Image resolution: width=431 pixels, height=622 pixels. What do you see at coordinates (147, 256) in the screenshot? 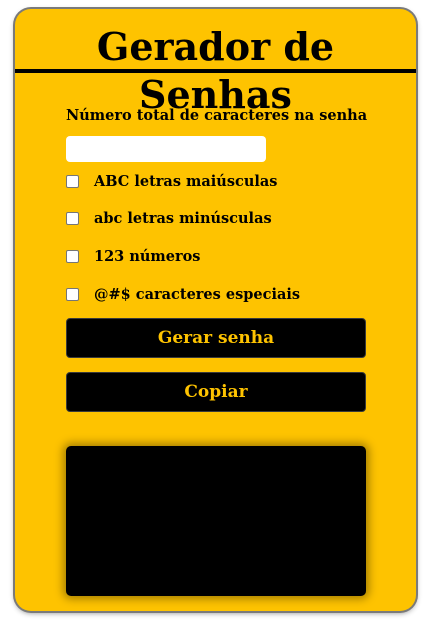
I see `numbers-label: 123 números` at bounding box center [147, 256].